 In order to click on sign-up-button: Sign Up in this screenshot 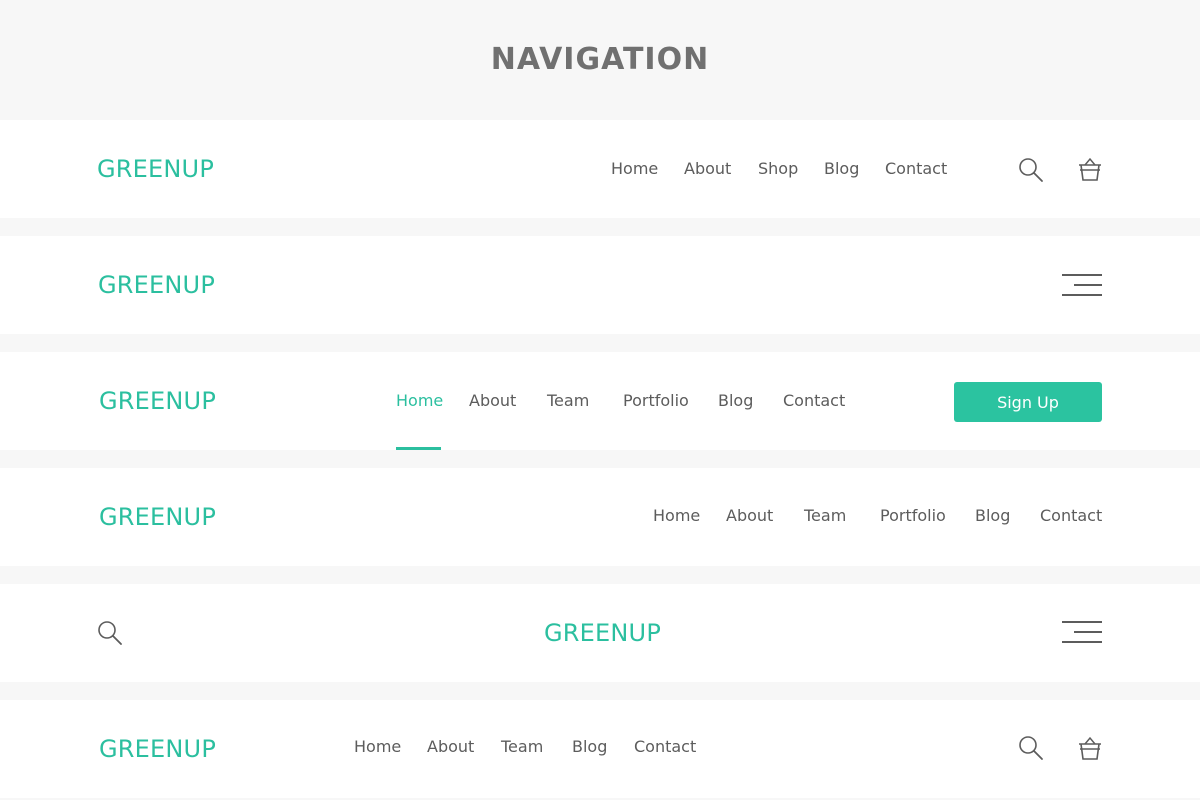, I will do `click(1028, 402)`.